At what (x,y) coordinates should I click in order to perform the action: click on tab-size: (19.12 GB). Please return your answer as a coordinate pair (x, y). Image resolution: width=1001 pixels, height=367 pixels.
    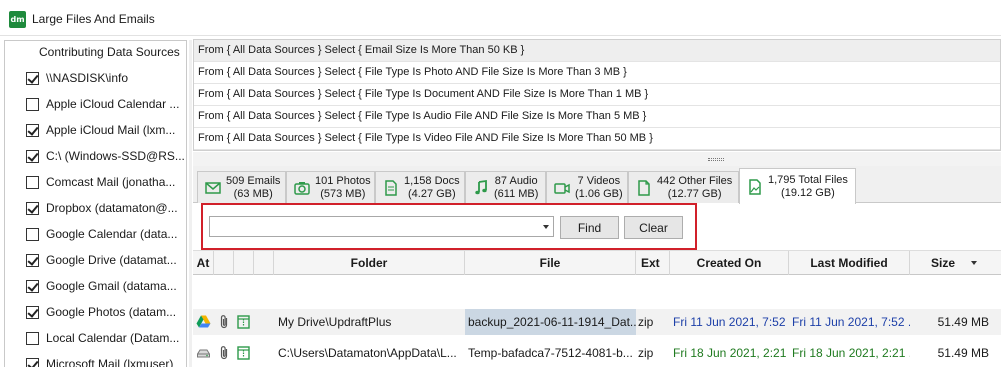
    Looking at the image, I should click on (808, 192).